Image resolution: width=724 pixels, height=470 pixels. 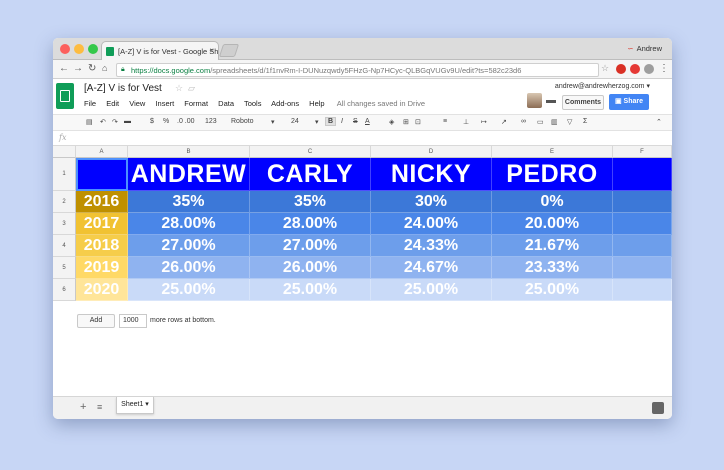 What do you see at coordinates (466, 122) in the screenshot?
I see `vertical-align-icon: ⊥` at bounding box center [466, 122].